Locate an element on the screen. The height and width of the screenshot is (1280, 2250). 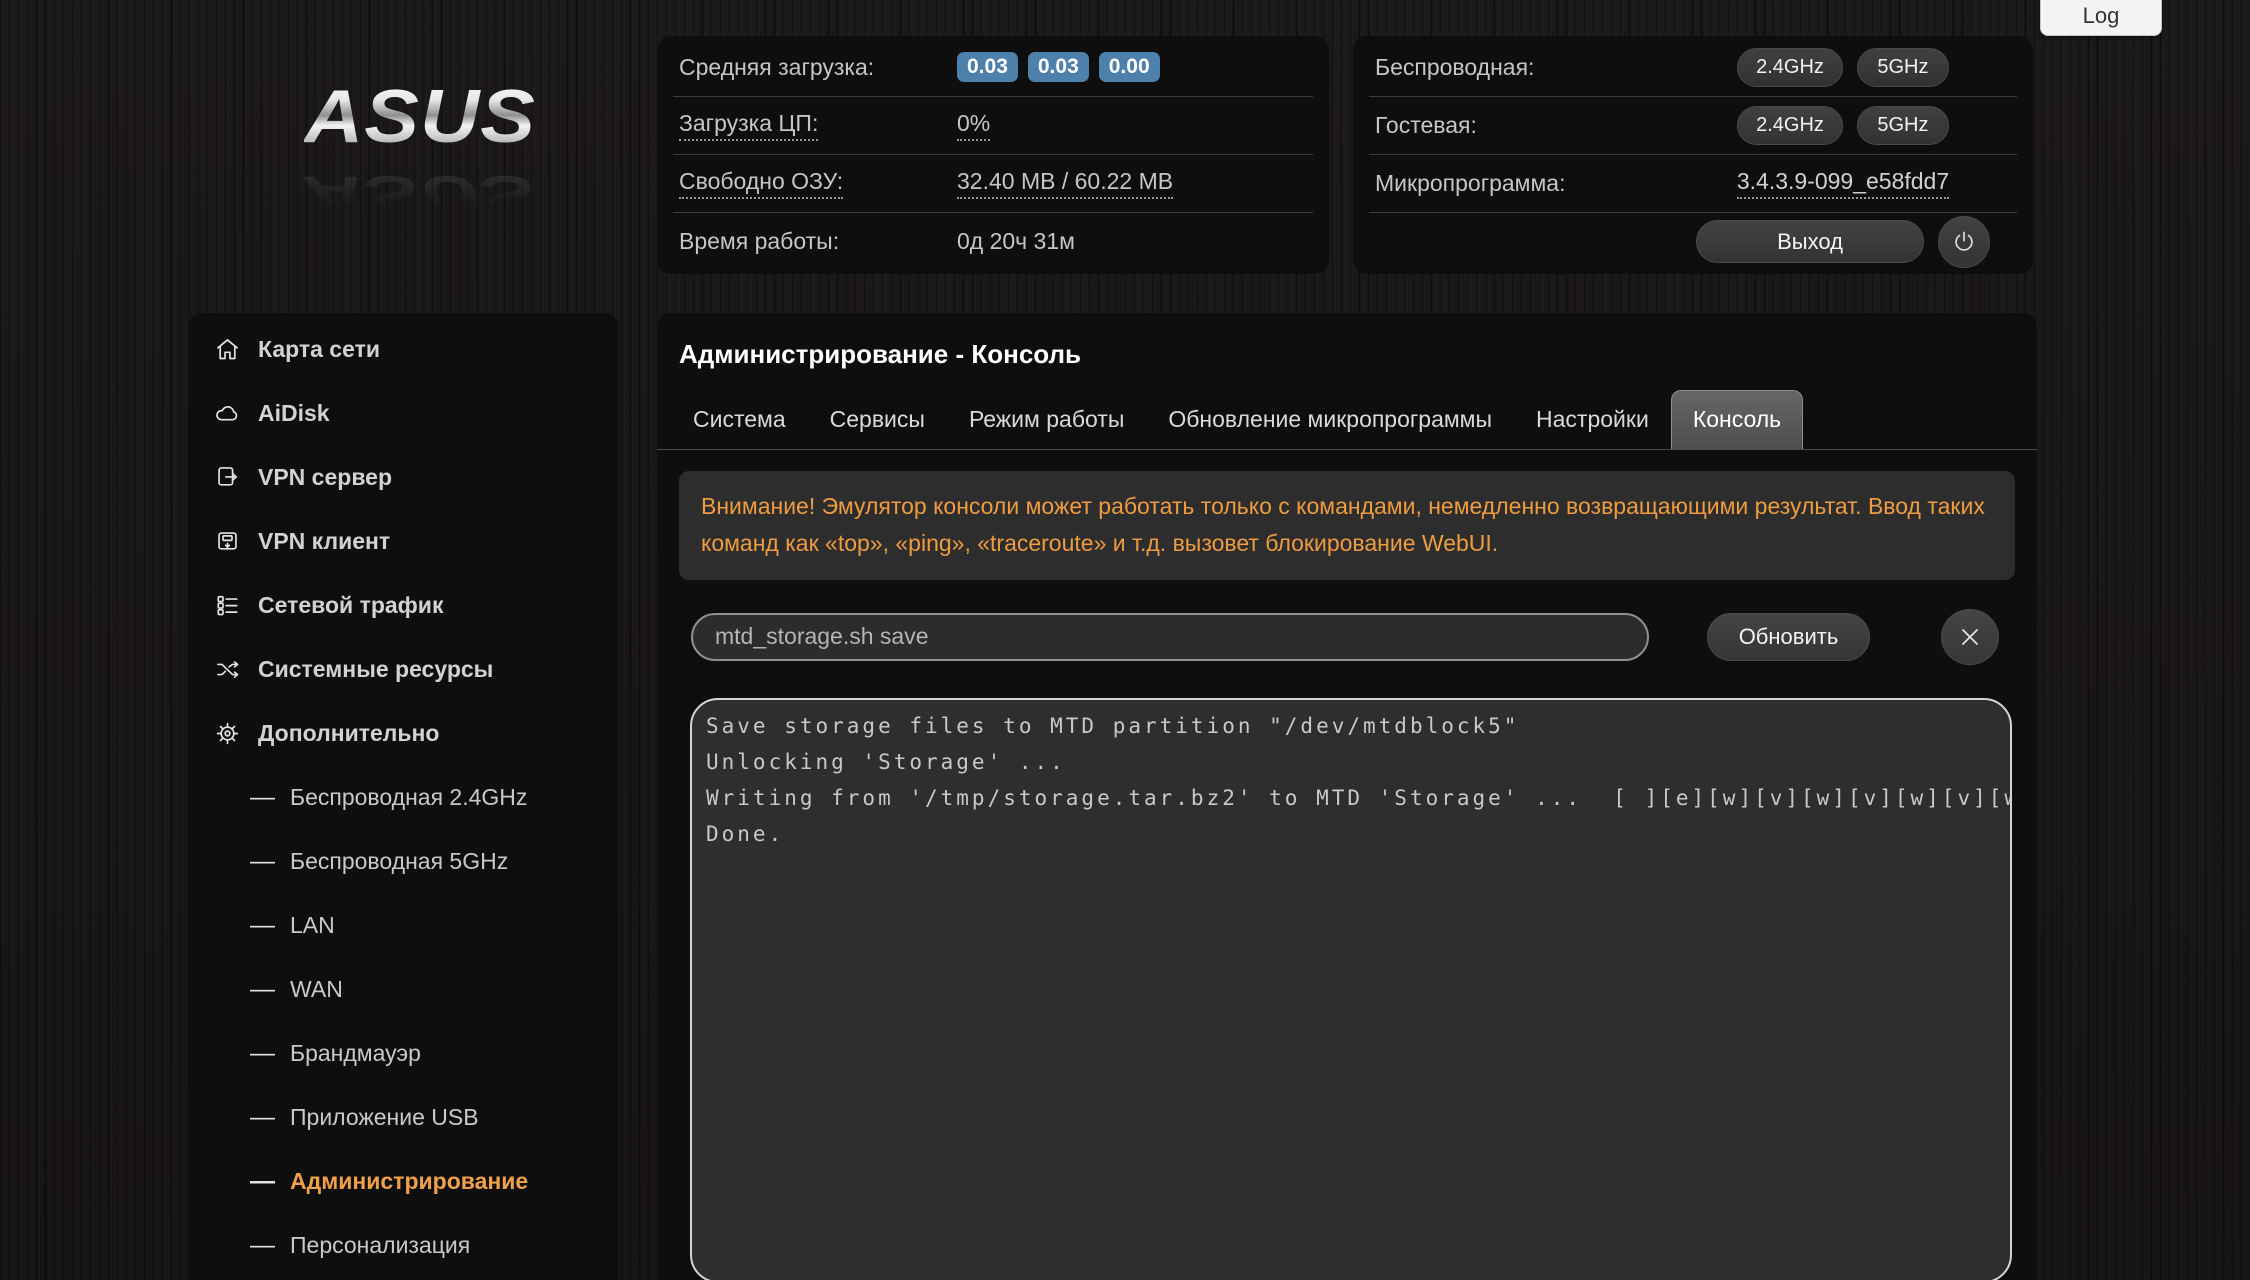
close-icon is located at coordinates (1970, 636).